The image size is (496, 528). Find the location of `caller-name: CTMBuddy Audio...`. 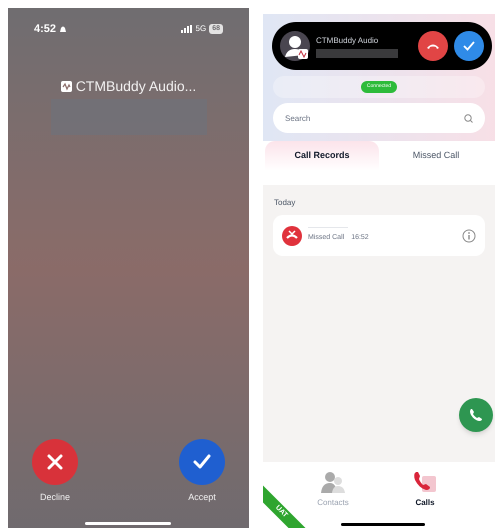

caller-name: CTMBuddy Audio... is located at coordinates (136, 86).